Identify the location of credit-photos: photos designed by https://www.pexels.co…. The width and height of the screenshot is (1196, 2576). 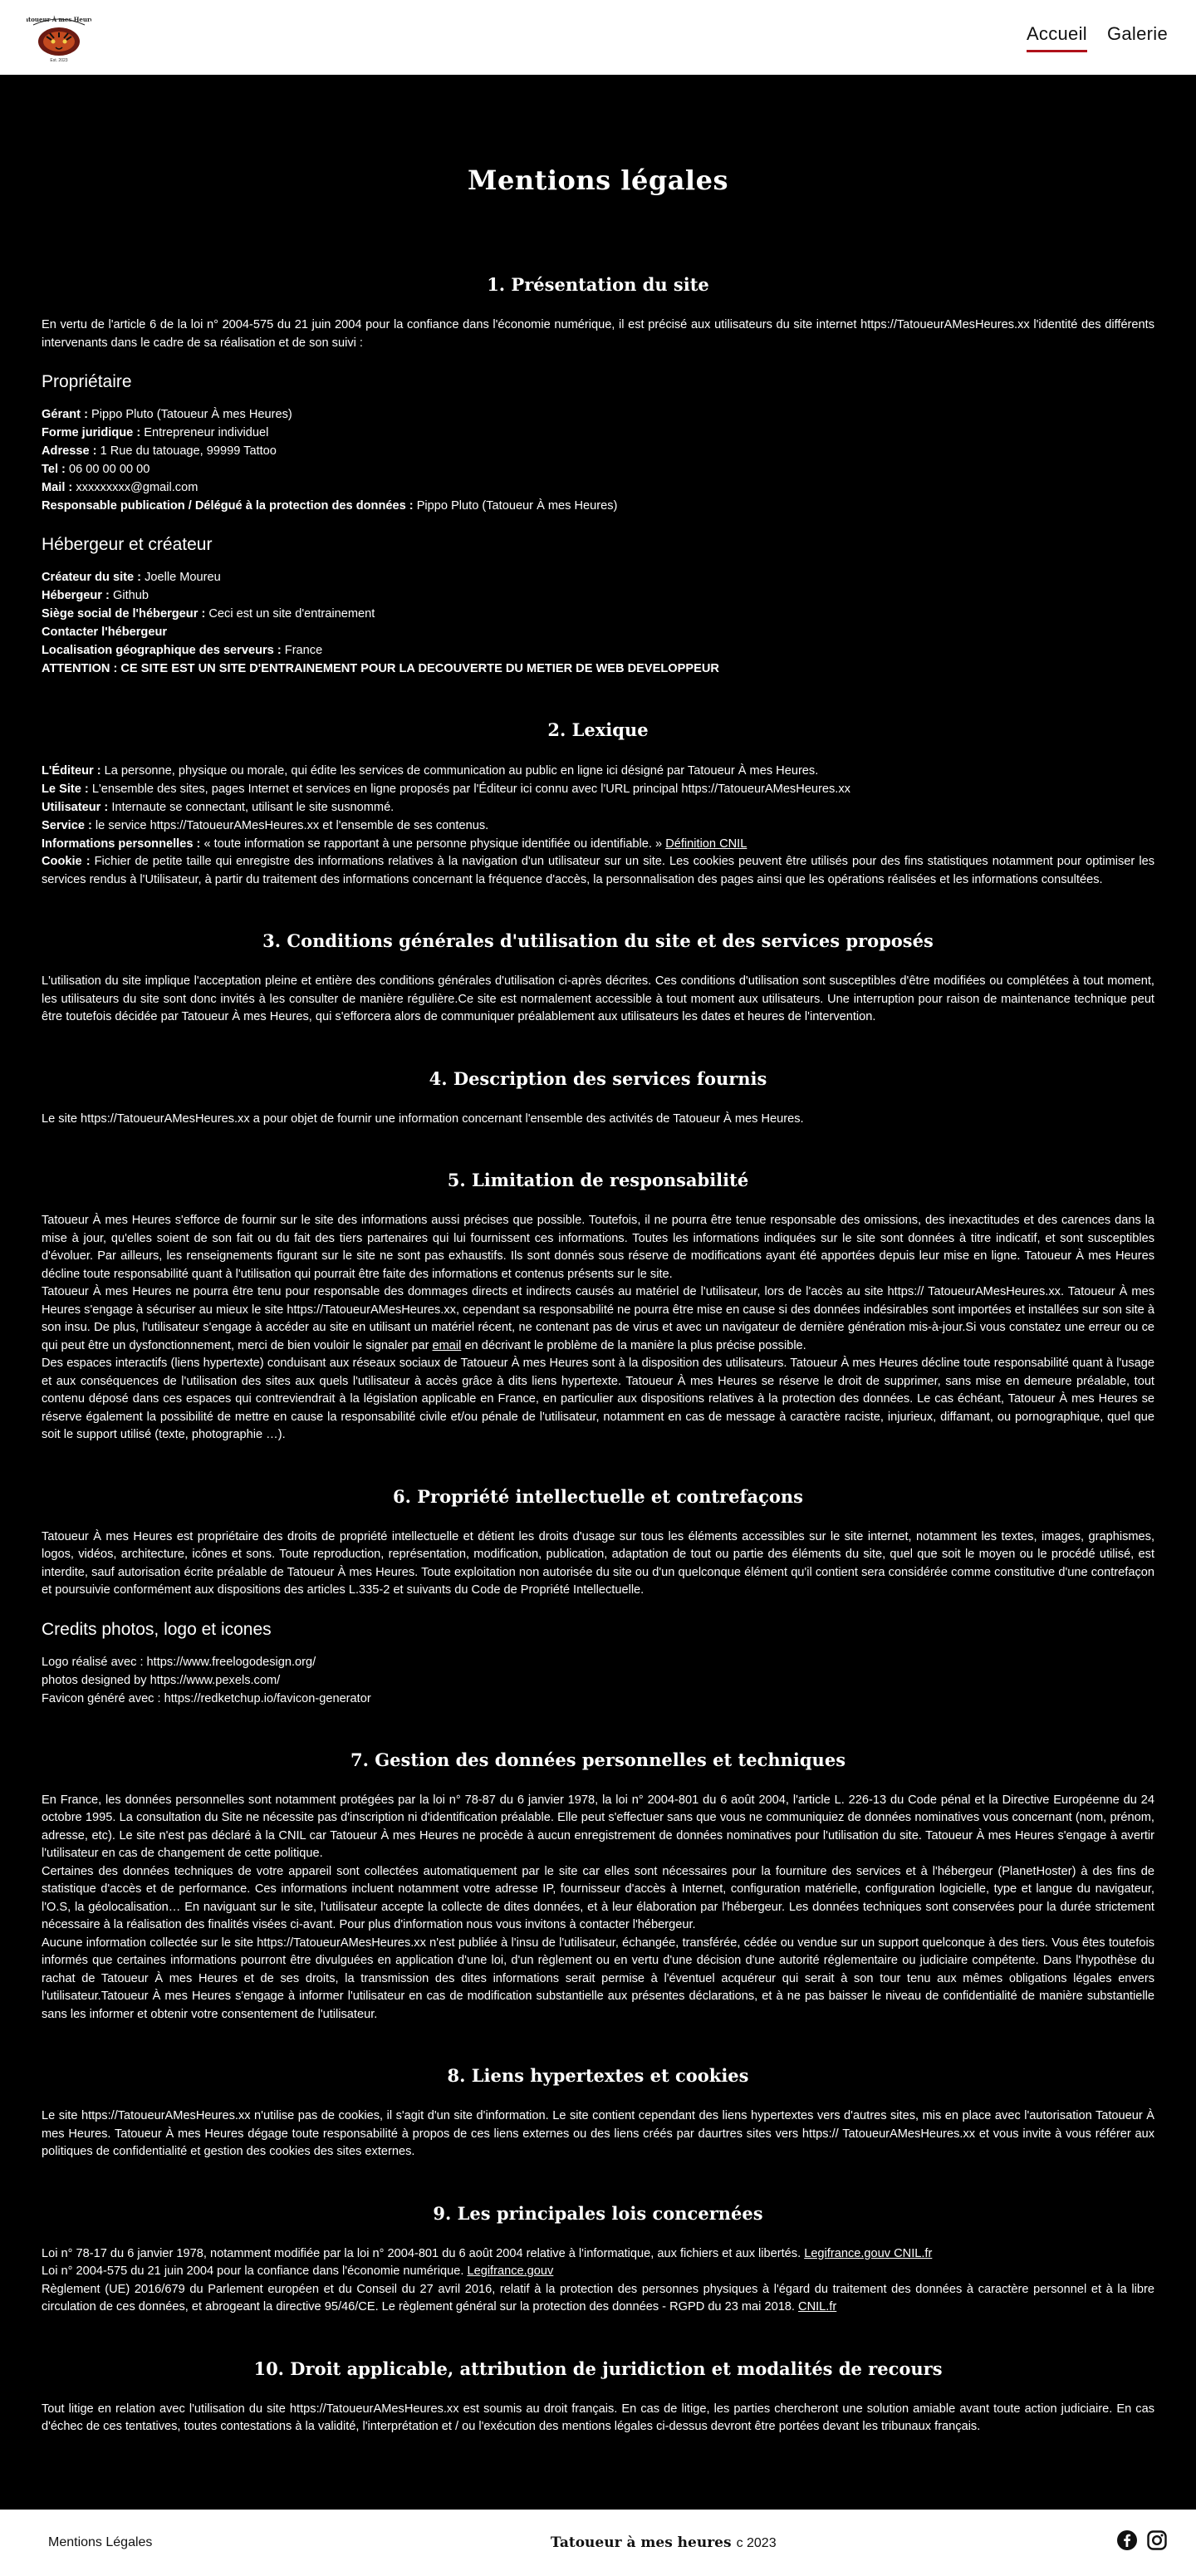
(162, 1680).